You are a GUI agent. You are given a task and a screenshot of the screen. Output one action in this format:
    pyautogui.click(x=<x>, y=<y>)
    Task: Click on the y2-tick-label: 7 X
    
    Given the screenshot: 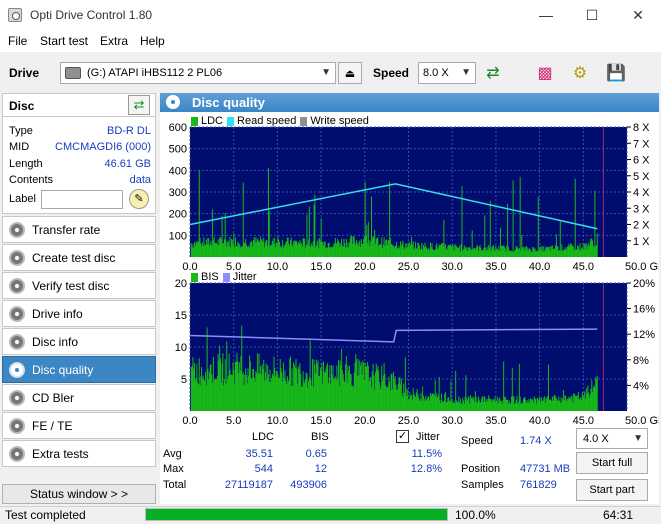 What is the action you would take?
    pyautogui.click(x=641, y=144)
    